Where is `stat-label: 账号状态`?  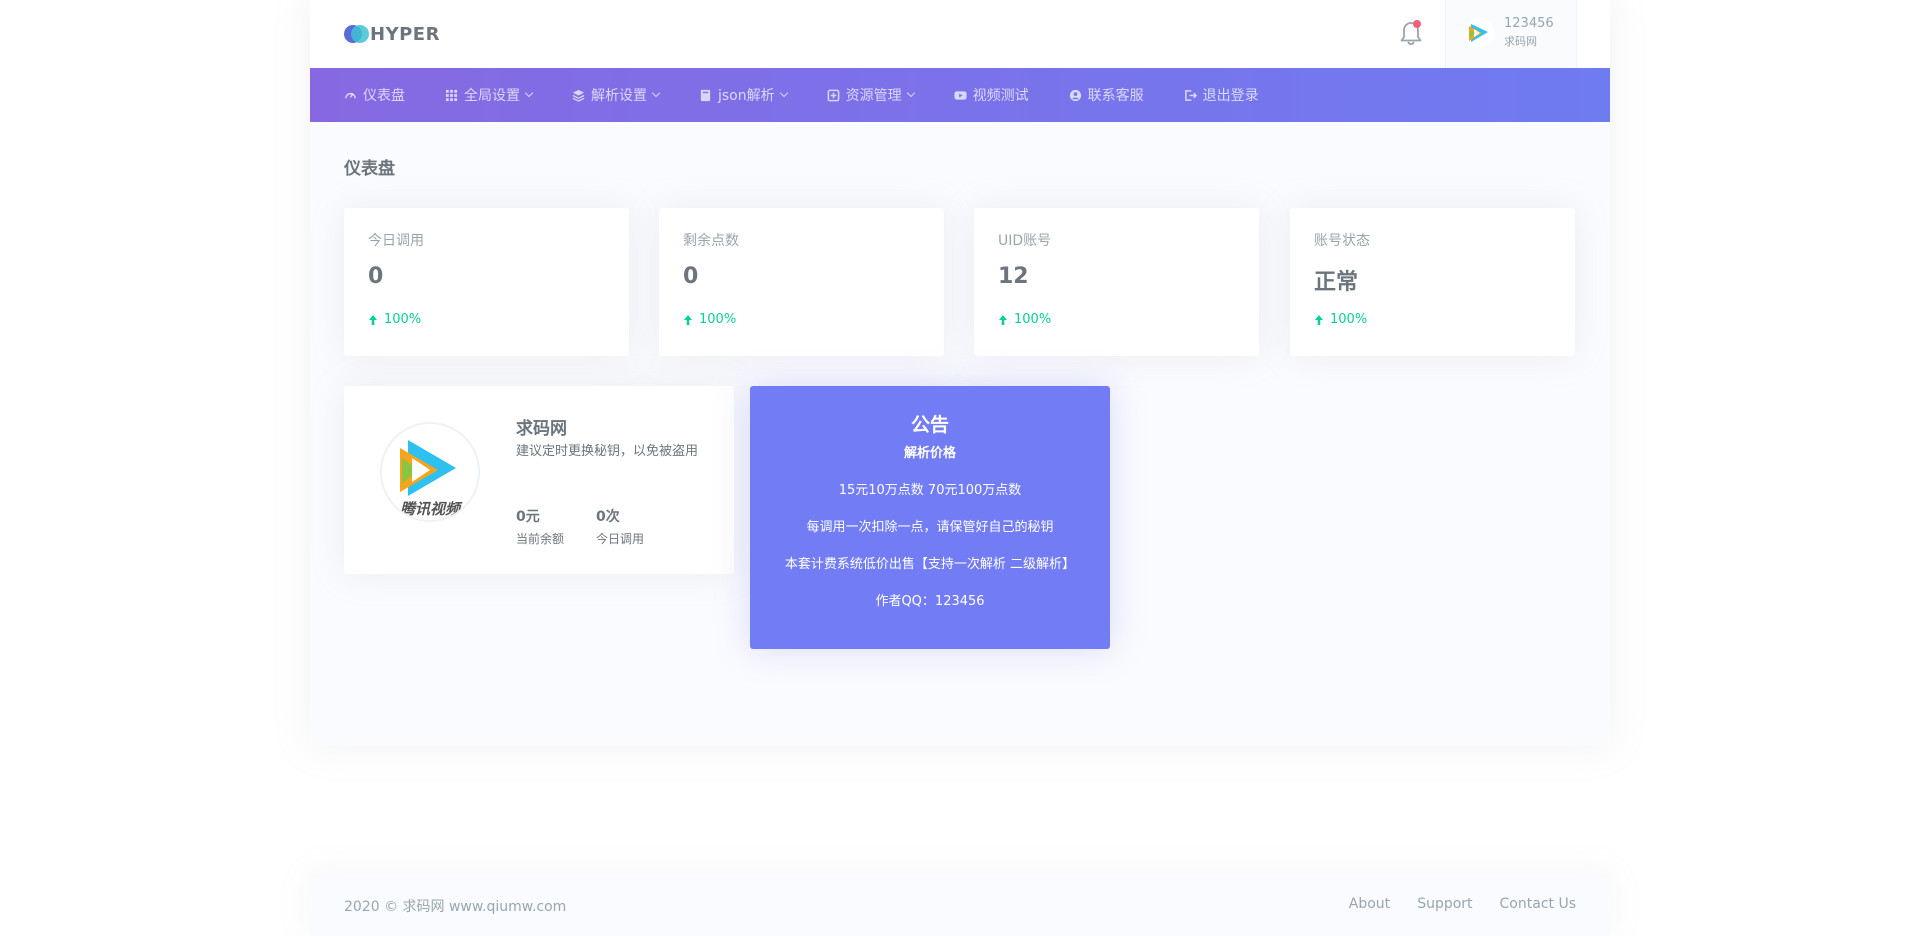 stat-label: 账号状态 is located at coordinates (1342, 241).